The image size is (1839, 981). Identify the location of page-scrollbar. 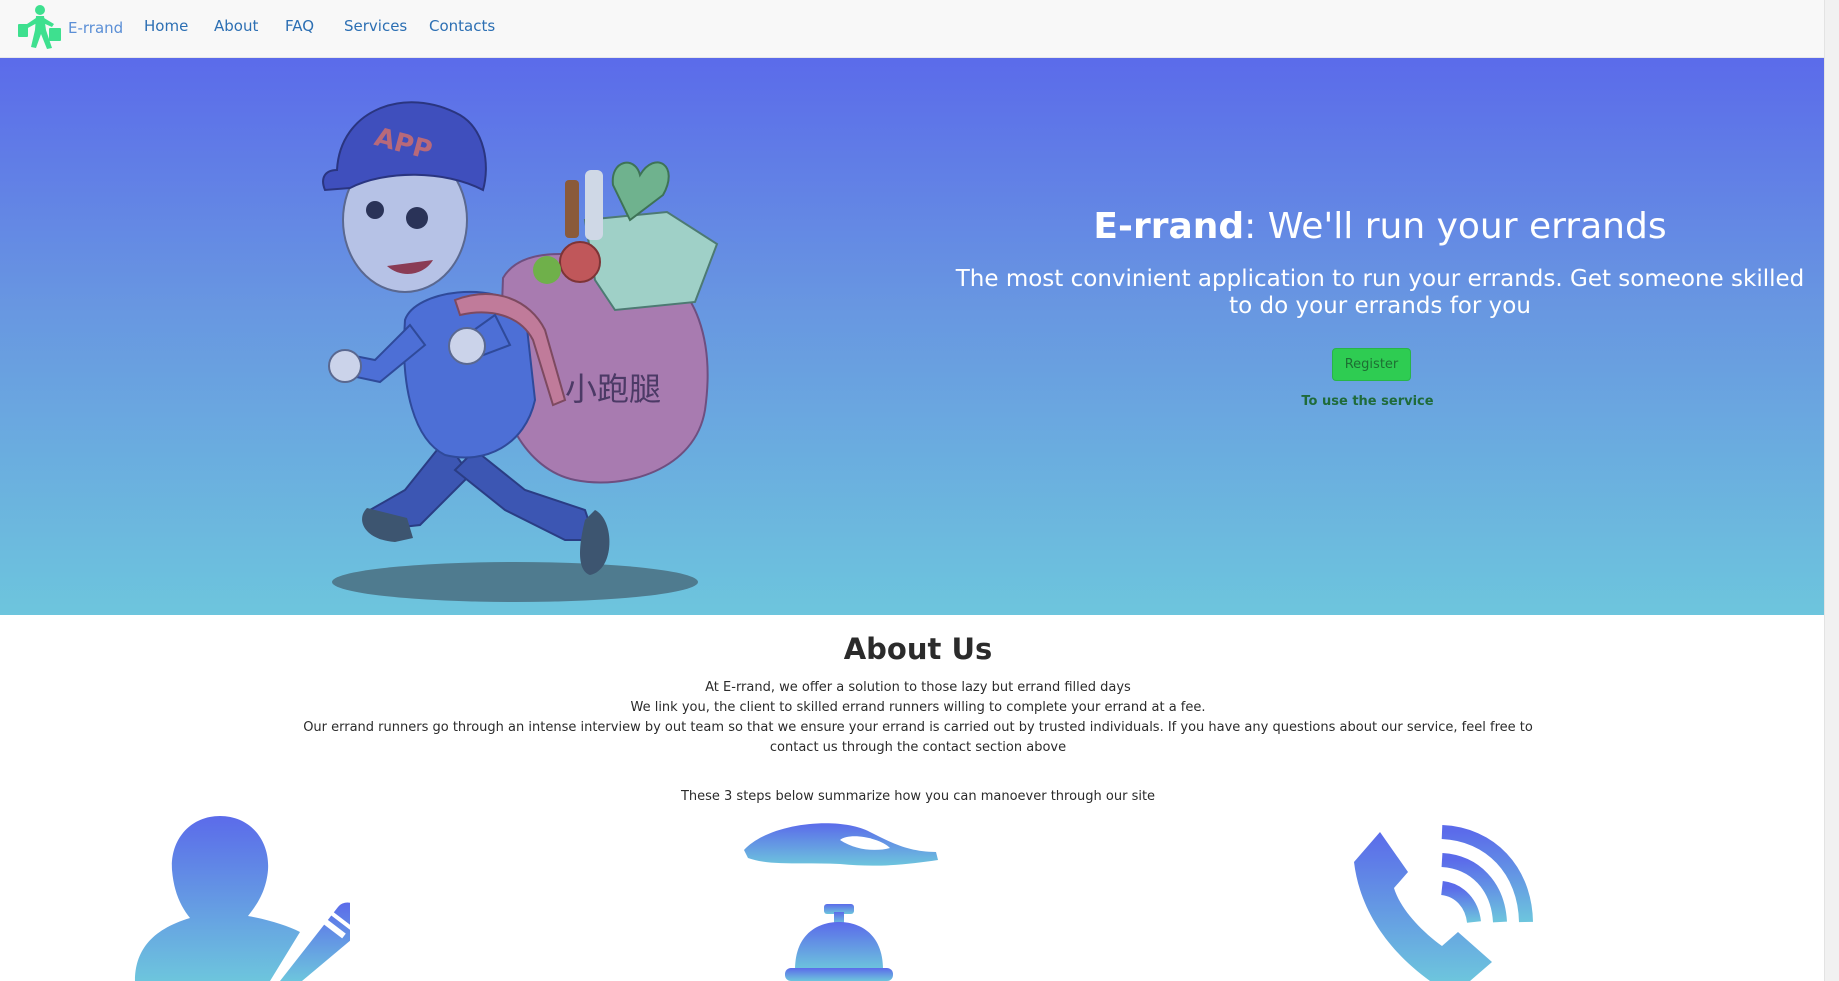
(1831, 490).